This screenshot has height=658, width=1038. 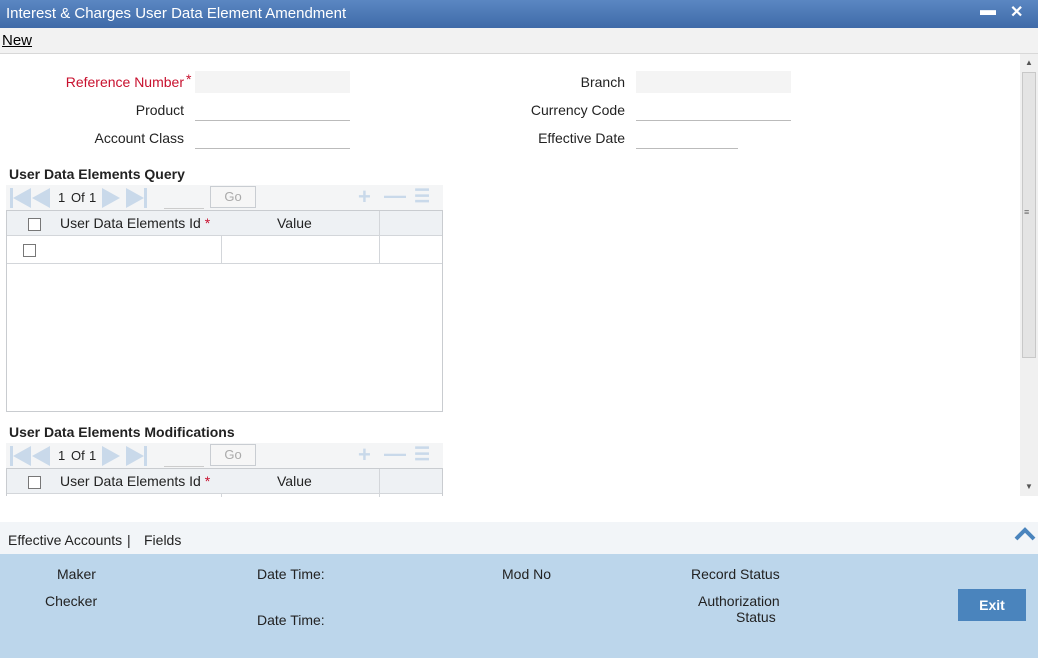 What do you see at coordinates (122, 432) in the screenshot?
I see `modifications-section-title: User Data Elements Modifications` at bounding box center [122, 432].